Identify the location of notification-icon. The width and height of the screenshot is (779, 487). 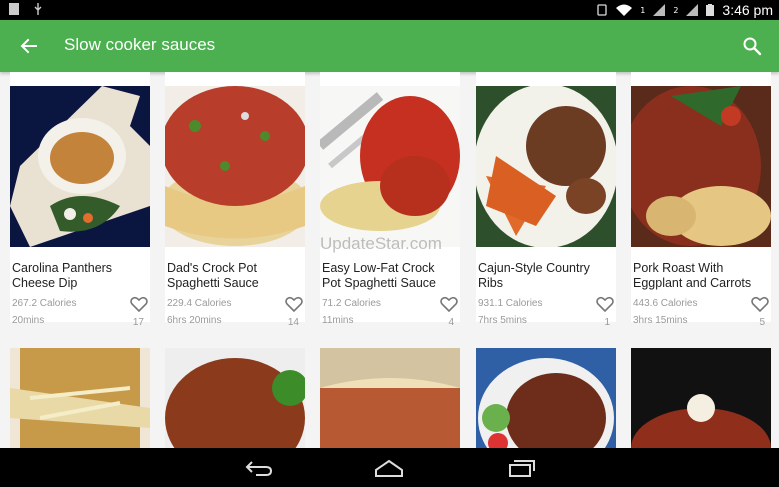
(14, 9).